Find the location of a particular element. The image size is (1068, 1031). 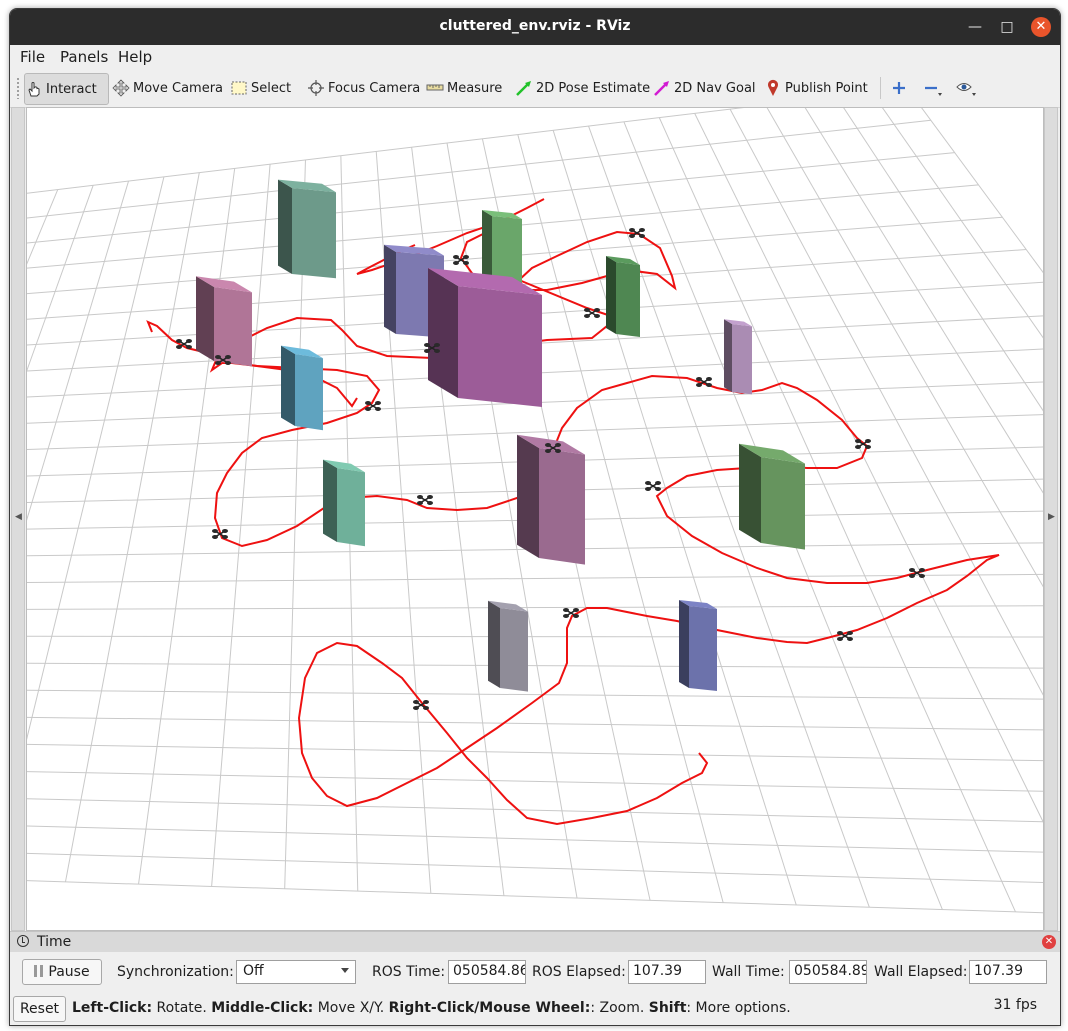

hint-text-middle: Move X/Y. is located at coordinates (351, 1008).